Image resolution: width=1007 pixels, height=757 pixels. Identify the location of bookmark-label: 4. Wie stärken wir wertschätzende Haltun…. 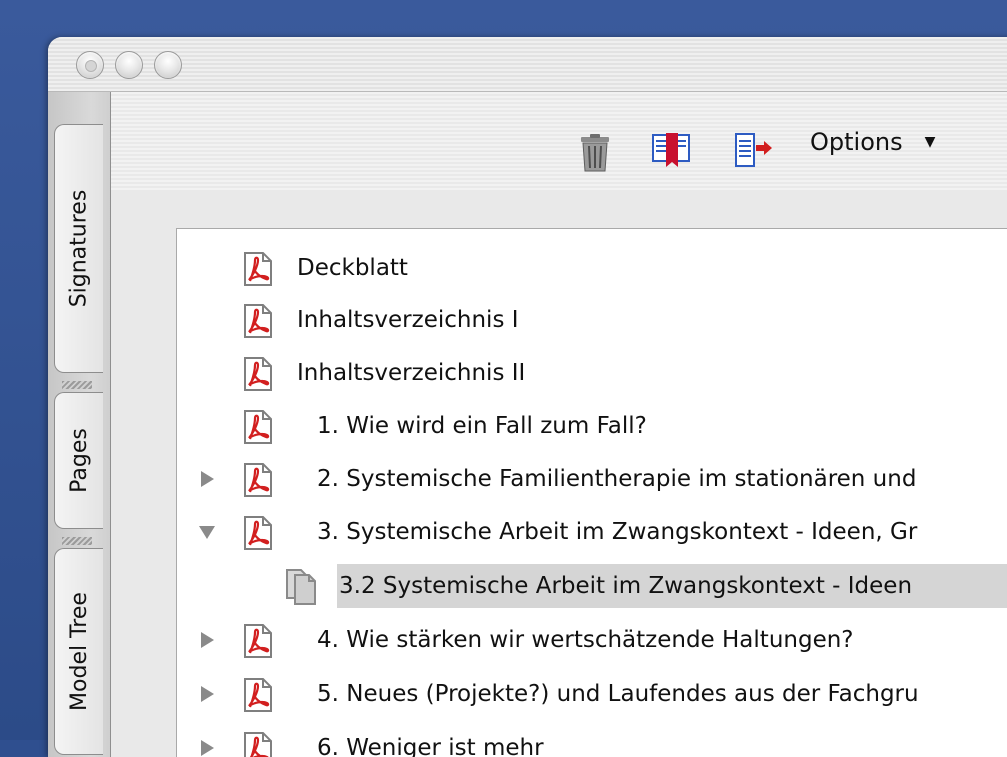
(585, 640).